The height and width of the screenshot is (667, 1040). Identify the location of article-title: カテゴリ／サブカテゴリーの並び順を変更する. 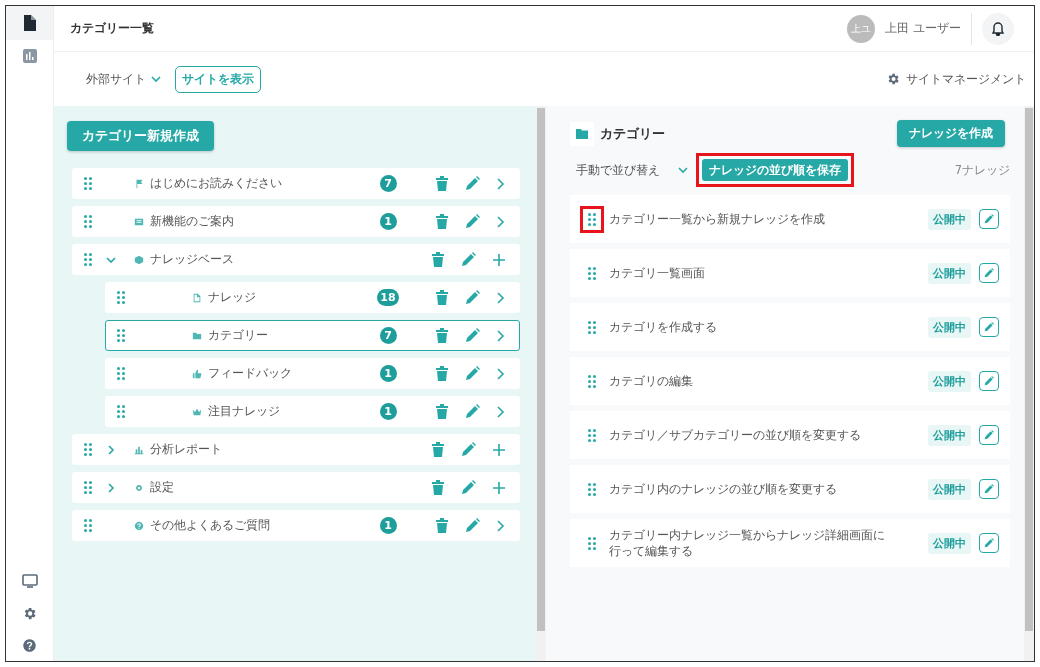
(735, 435).